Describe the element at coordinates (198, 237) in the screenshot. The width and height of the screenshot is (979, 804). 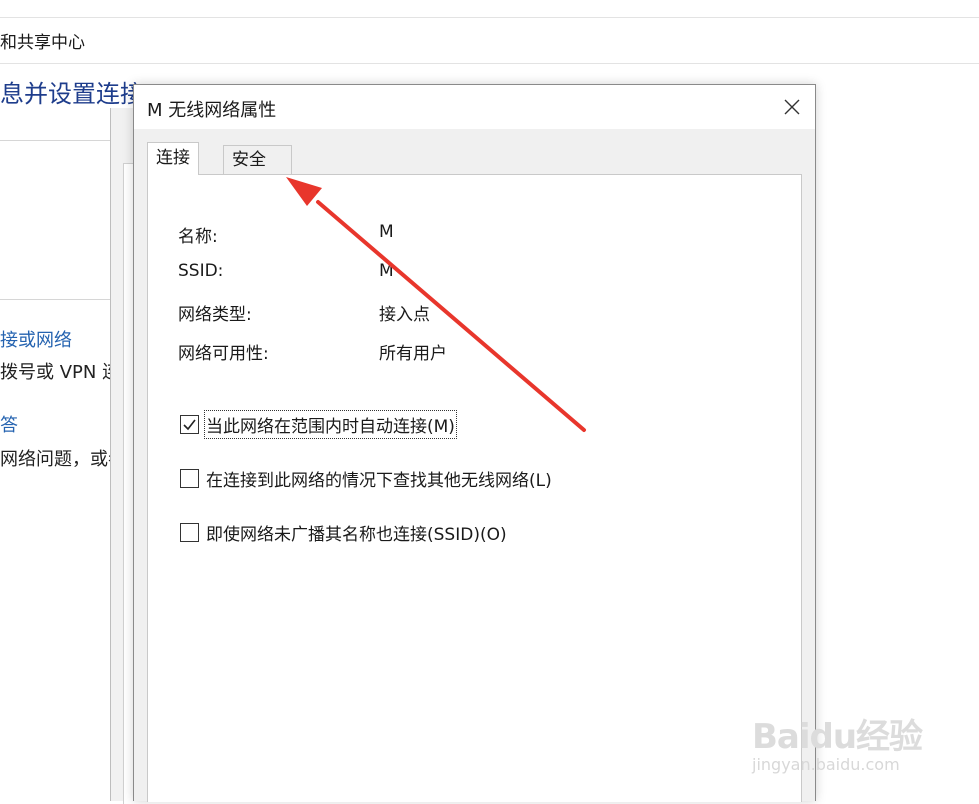
I see `name-label: 名称:` at that location.